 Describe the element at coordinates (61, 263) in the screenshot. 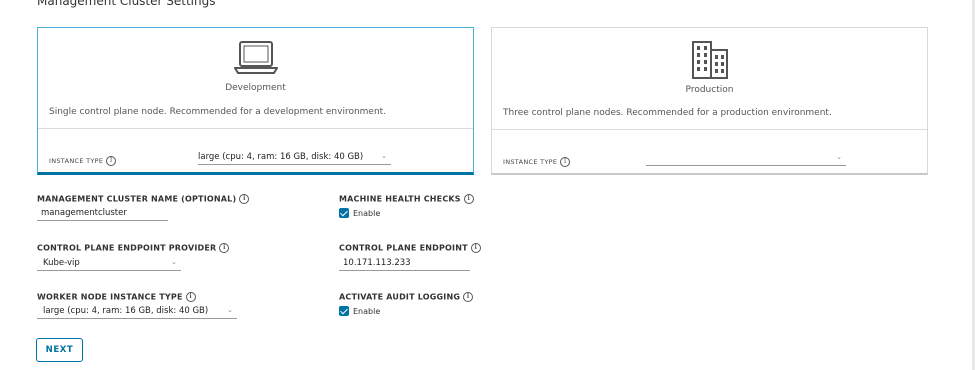

I see `endpoint-provider-value: Kube-vip` at that location.